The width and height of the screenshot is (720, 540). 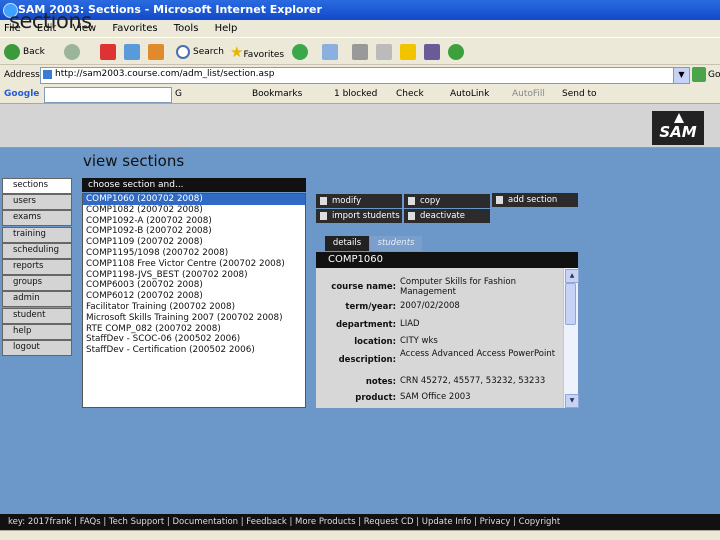 I want to click on print-icon, so click(x=360, y=51).